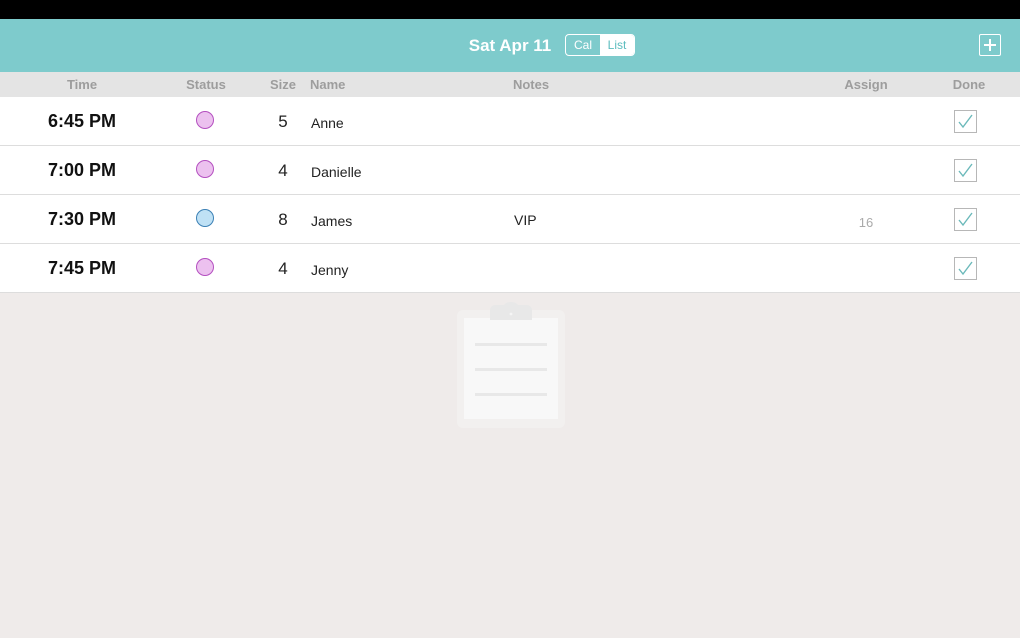 The width and height of the screenshot is (1020, 638). I want to click on reservation-notes: VIP, so click(525, 220).